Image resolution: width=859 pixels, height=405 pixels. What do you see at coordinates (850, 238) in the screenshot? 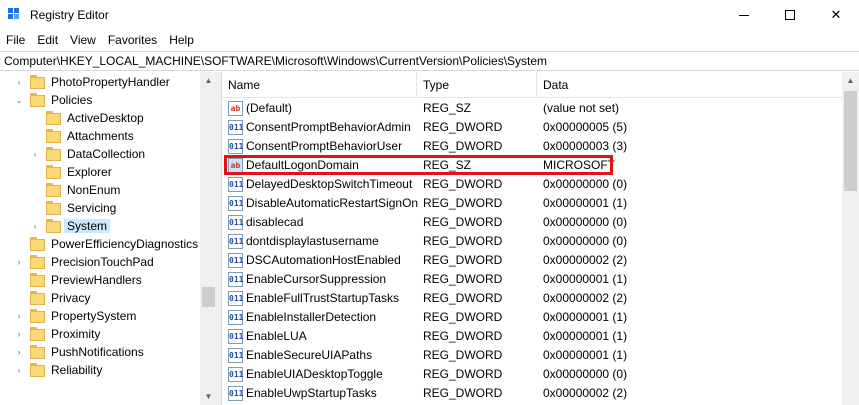
I see `list-scrollbar: ▲` at bounding box center [850, 238].